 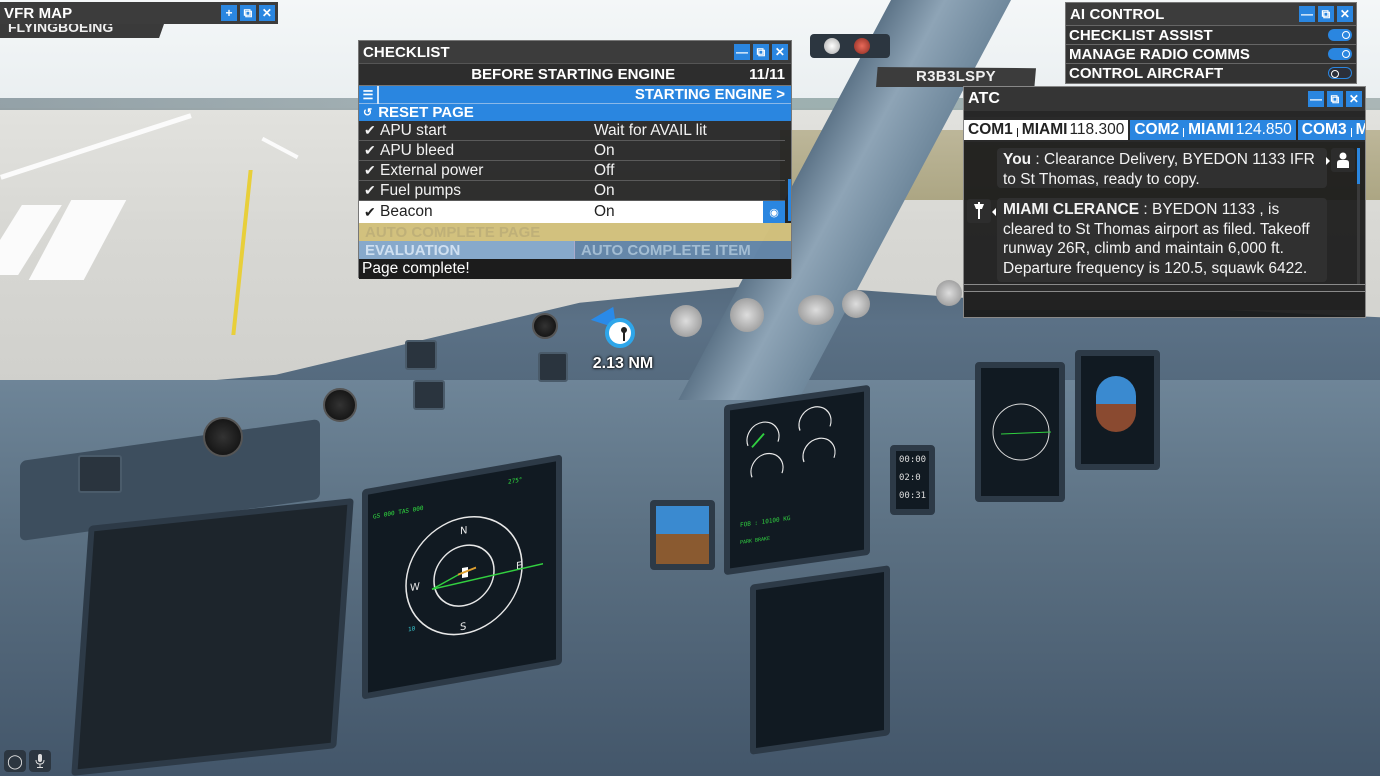 What do you see at coordinates (1340, 73) in the screenshot?
I see `control-aircraft-toggle` at bounding box center [1340, 73].